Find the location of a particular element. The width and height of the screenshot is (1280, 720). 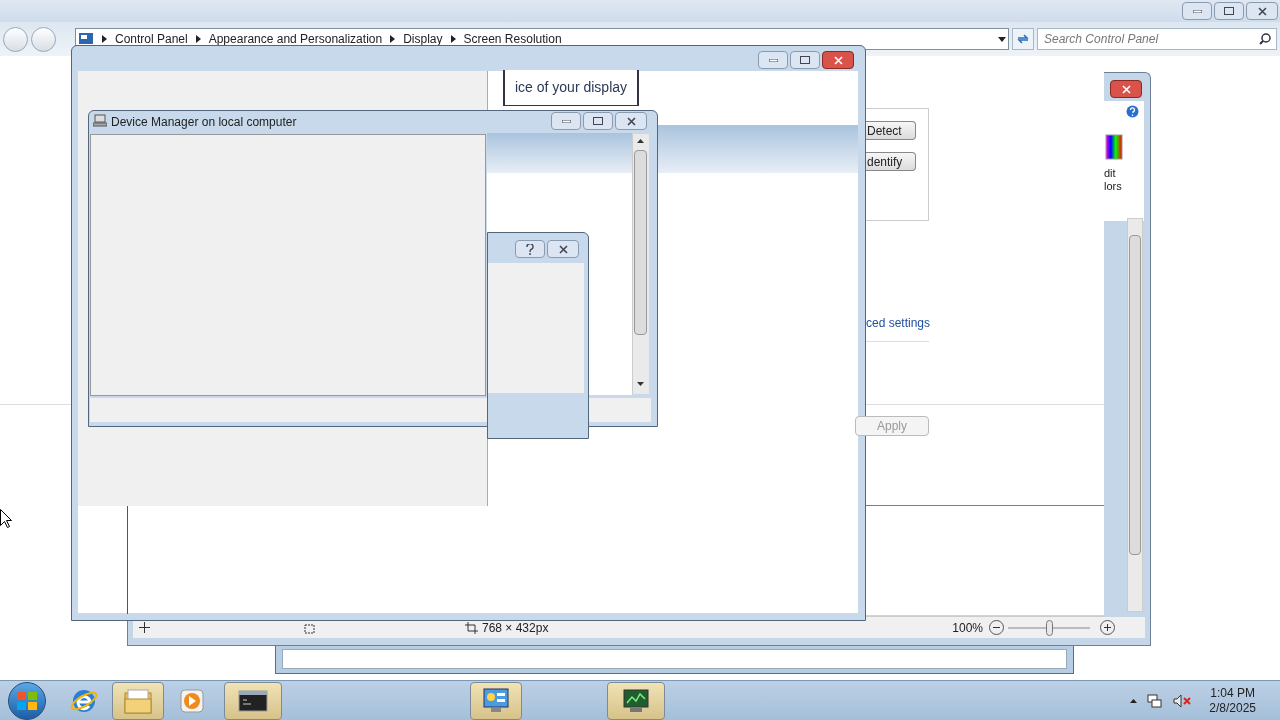

zoom-percent: 100% is located at coordinates (967, 628).